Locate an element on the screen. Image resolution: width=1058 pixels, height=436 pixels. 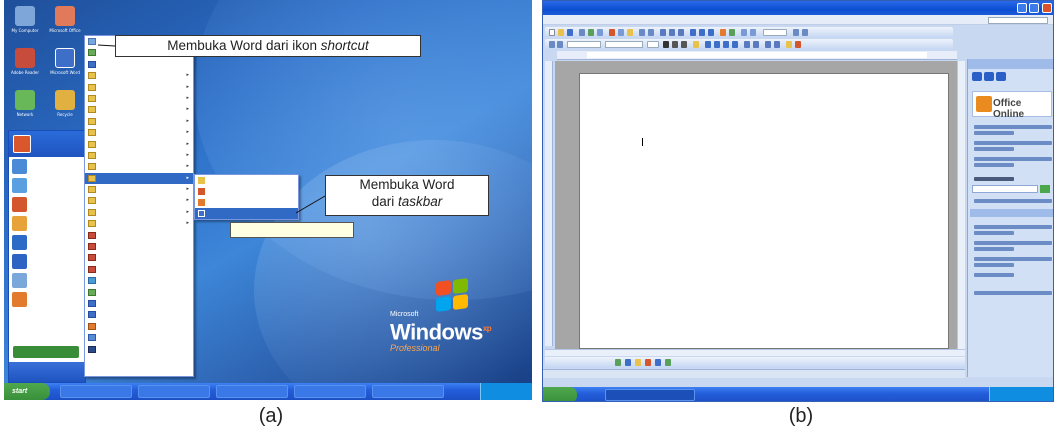
word-shortcut-icon: Microsoft Word is located at coordinates (65, 66).